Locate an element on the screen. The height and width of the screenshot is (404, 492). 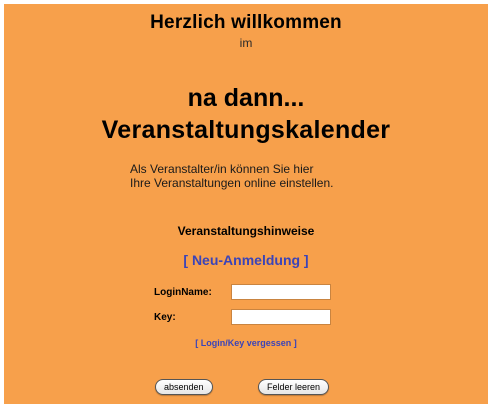
forgot-link-row: [ Login/Key vergessen ] is located at coordinates (246, 343).